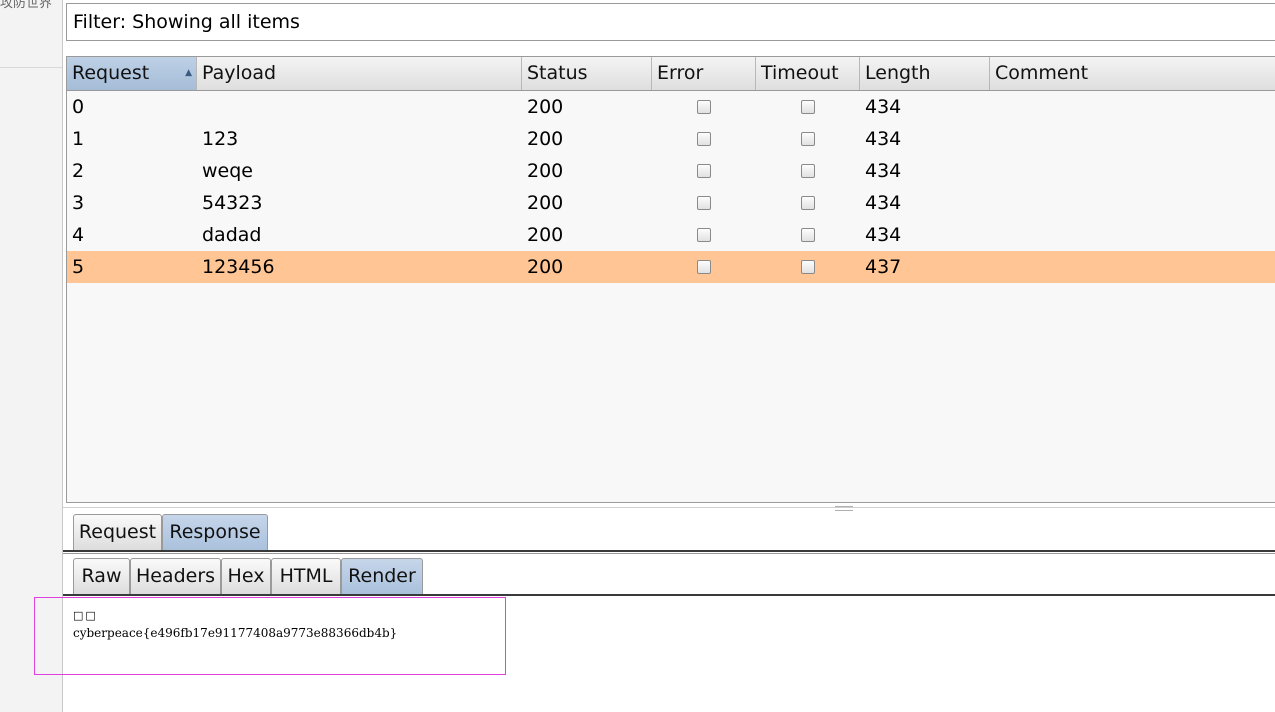 Image resolution: width=1275 pixels, height=712 pixels. I want to click on column-header-payload: Payload, so click(359, 73).